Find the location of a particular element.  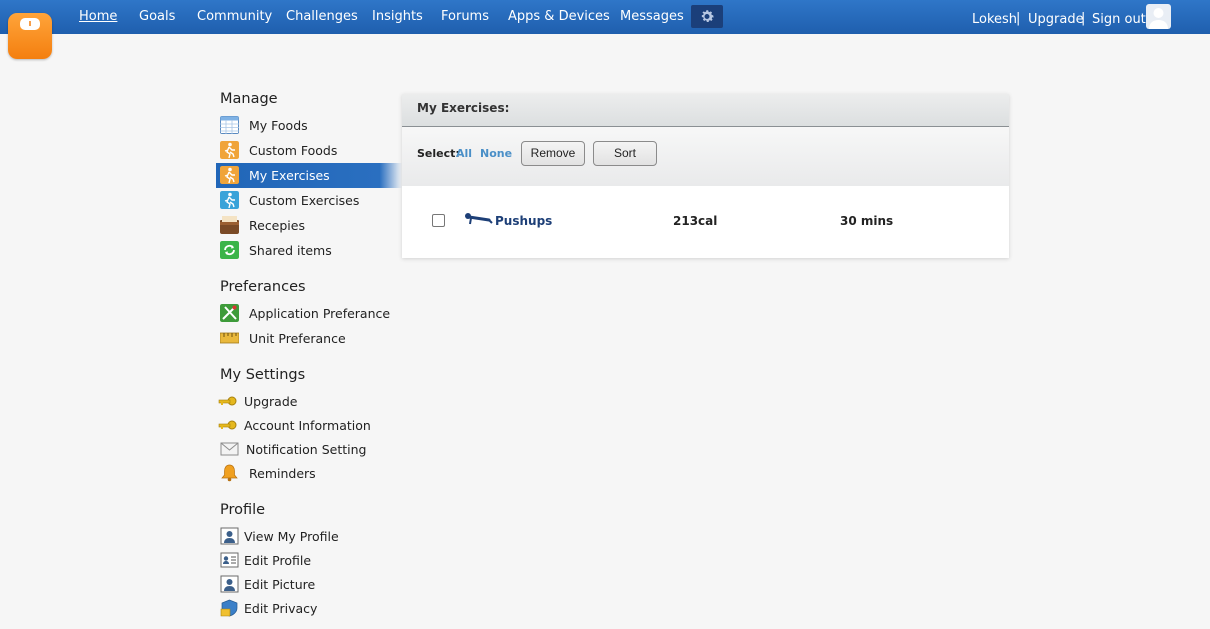

nav-community: Community is located at coordinates (234, 16).